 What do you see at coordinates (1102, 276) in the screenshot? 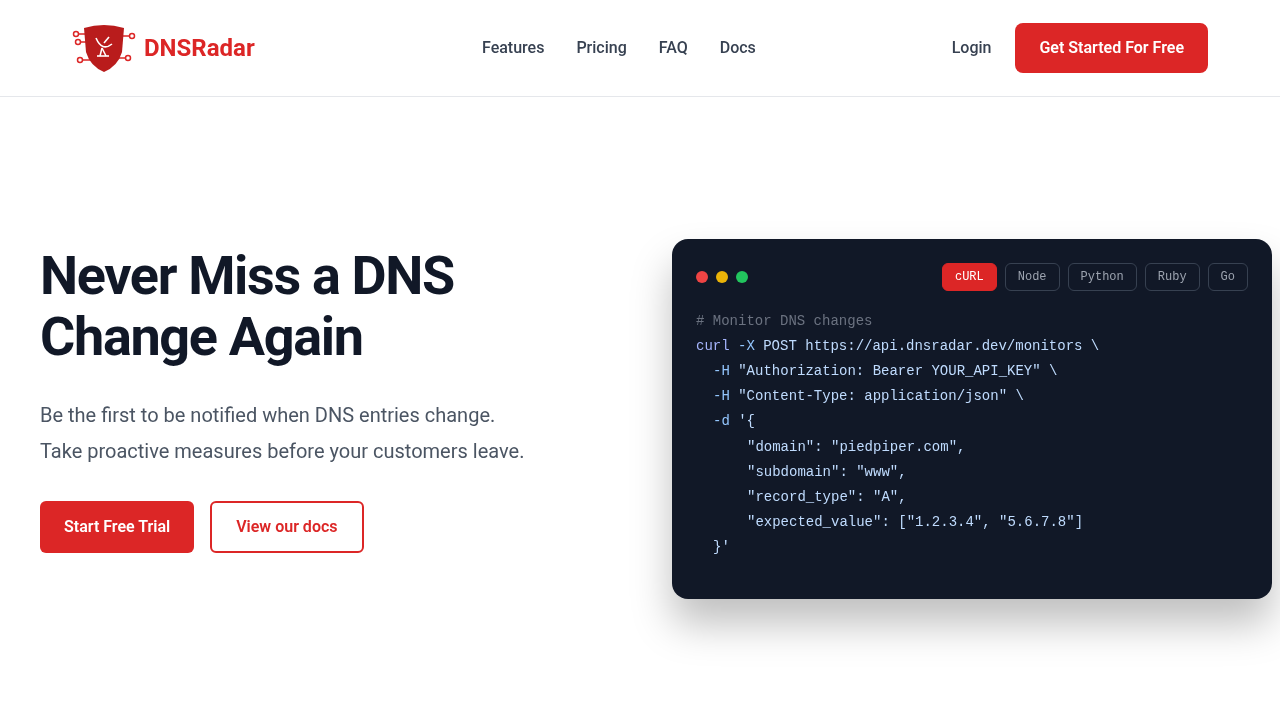
I see `language-tab: Python` at bounding box center [1102, 276].